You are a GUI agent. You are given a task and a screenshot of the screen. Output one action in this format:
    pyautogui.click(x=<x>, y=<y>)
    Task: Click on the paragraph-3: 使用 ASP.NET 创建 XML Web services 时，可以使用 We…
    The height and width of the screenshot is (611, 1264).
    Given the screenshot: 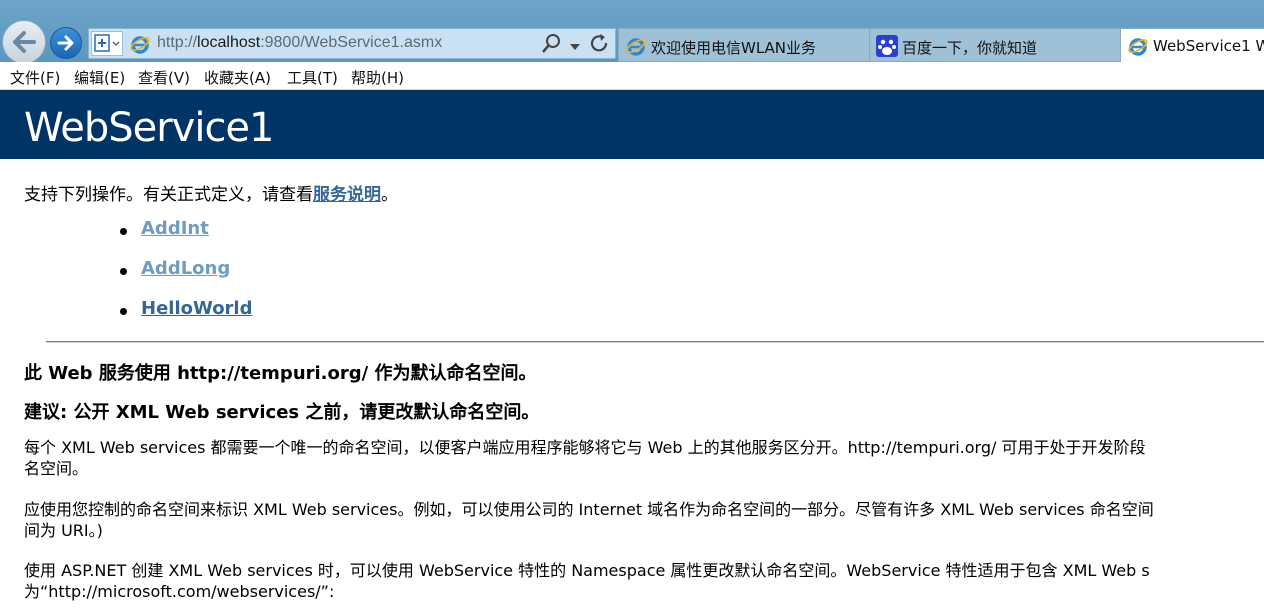 What is the action you would take?
    pyautogui.click(x=587, y=581)
    